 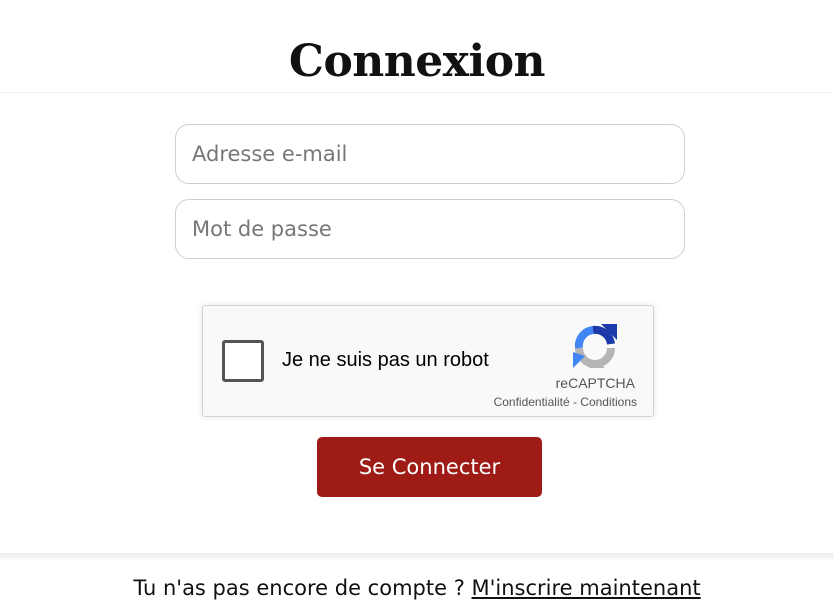 I want to click on privacy-link: Confidentialité, so click(x=532, y=402).